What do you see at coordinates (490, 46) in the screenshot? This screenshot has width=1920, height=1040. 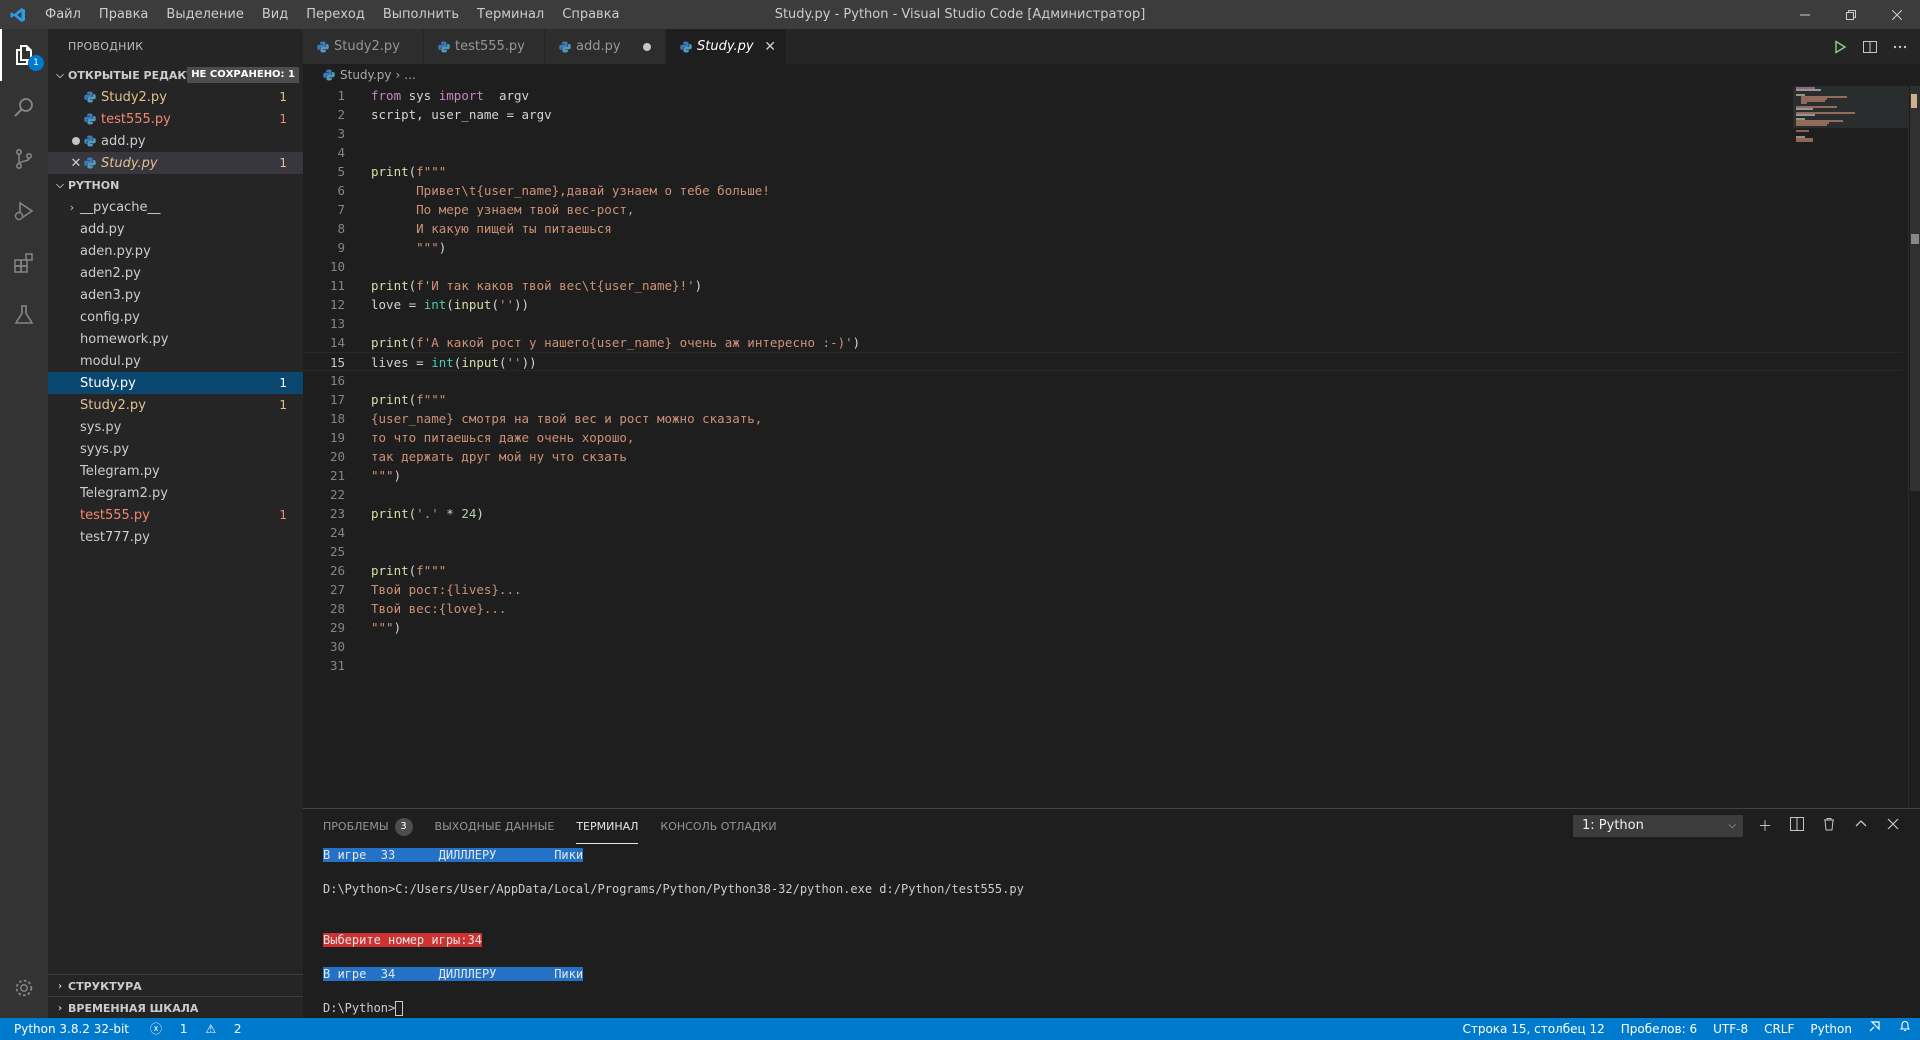 I see `tab-label: test555.py` at bounding box center [490, 46].